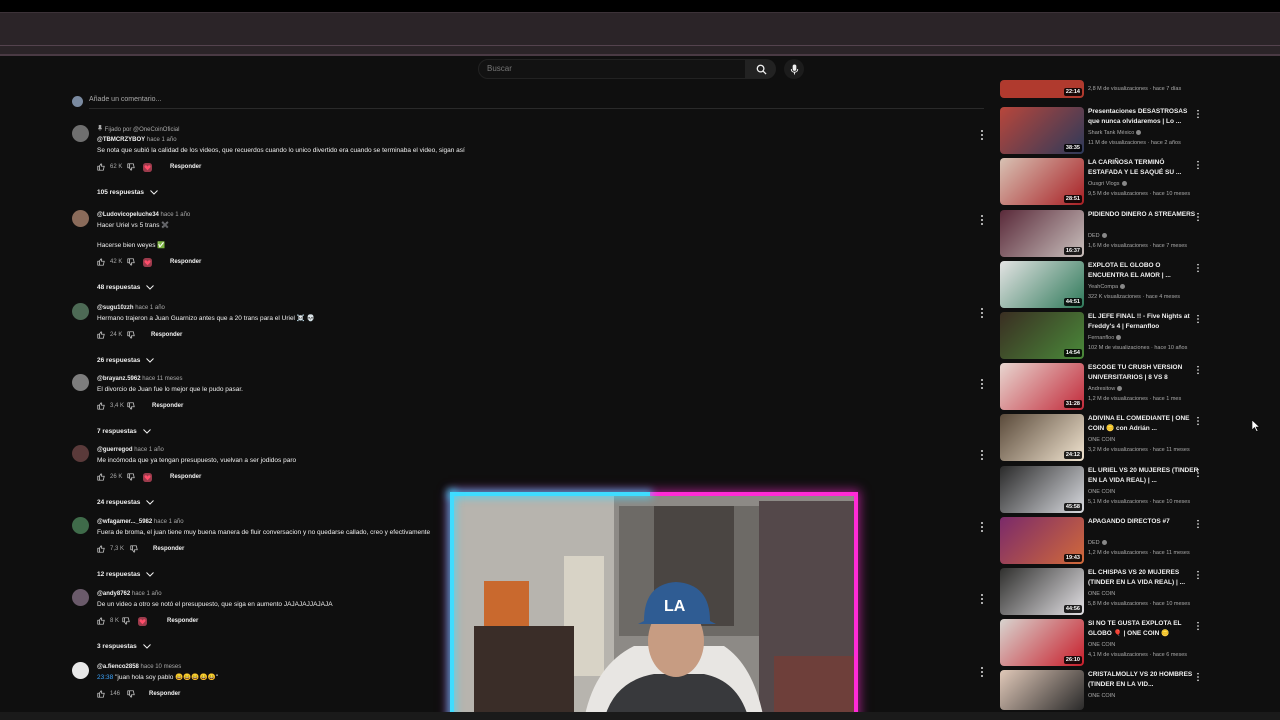 Image resolution: width=1280 pixels, height=720 pixels. Describe the element at coordinates (113, 594) in the screenshot. I see `comment-author: @andy8762` at that location.